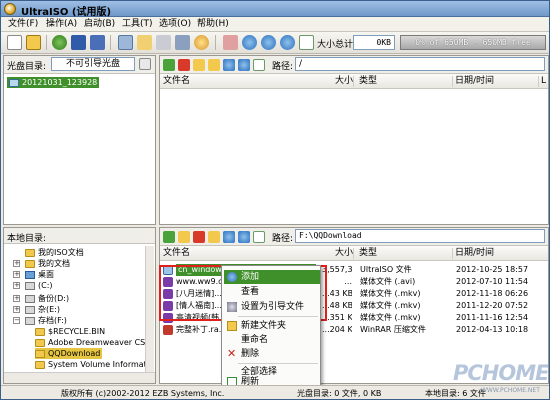  What do you see at coordinates (272, 292) in the screenshot?
I see `ctx-view: 查看` at bounding box center [272, 292].